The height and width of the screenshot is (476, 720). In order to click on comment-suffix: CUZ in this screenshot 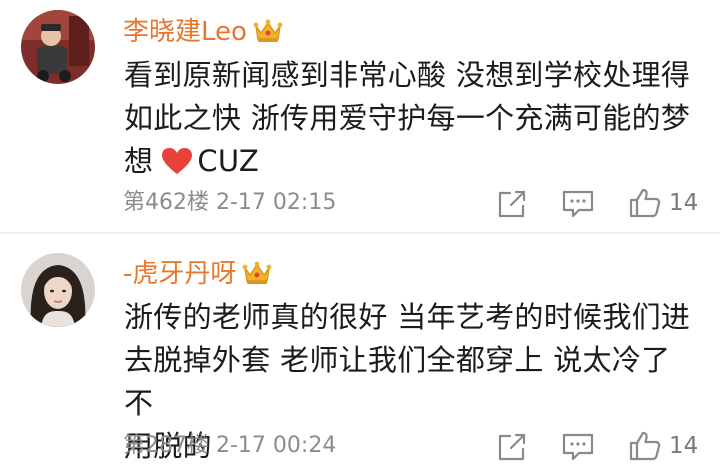, I will do `click(228, 161)`.